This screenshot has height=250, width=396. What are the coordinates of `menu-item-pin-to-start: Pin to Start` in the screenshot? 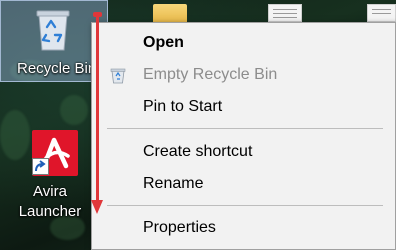 It's located at (243, 107).